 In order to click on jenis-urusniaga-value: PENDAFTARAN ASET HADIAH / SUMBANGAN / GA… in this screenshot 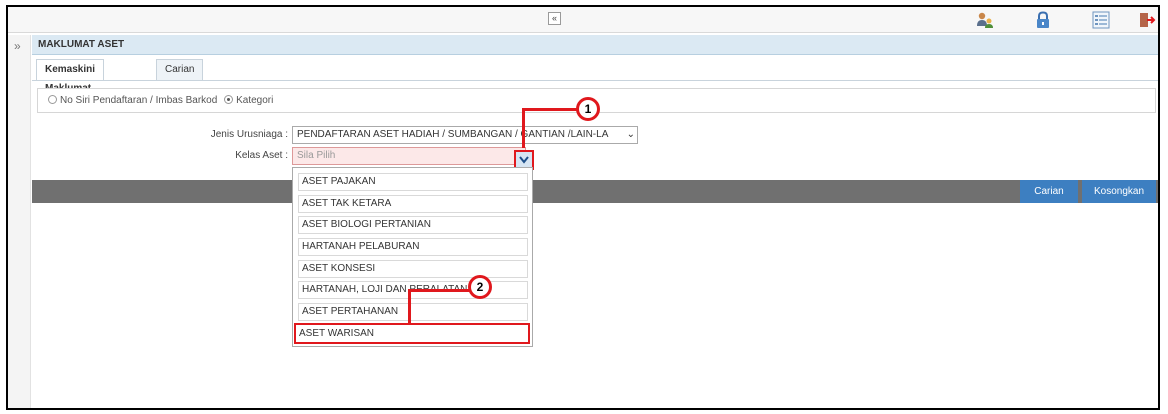, I will do `click(453, 134)`.